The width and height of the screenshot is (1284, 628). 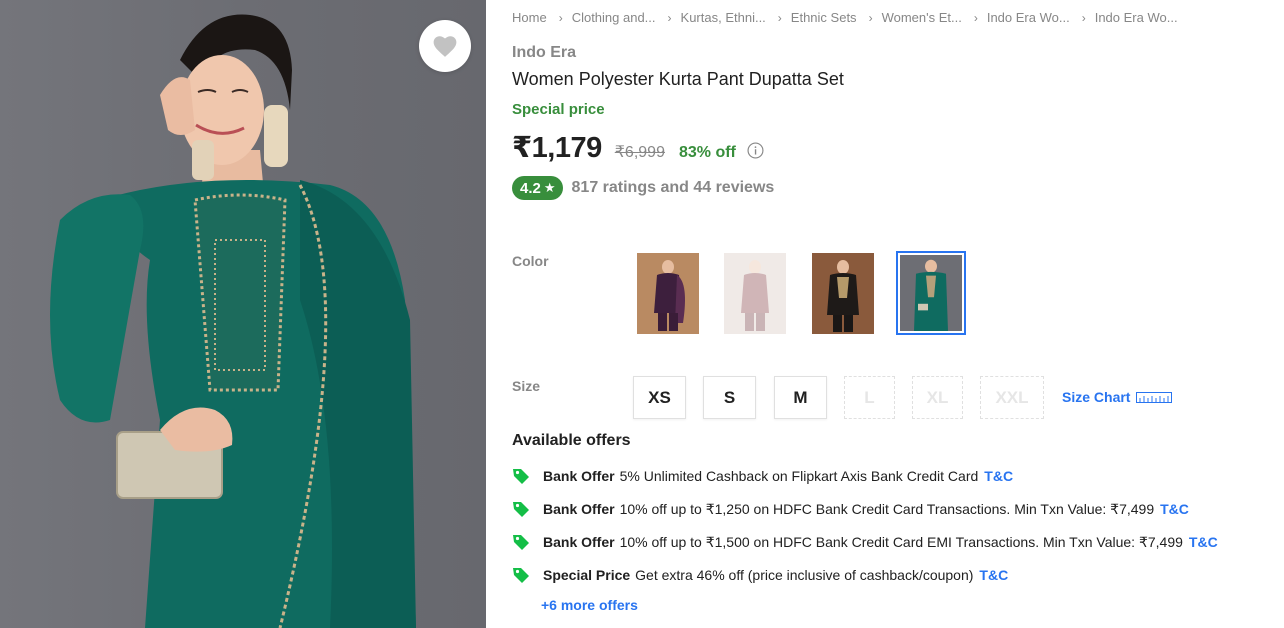 I want to click on price-row: ₹1,179 ₹6,999 83% off, so click(x=638, y=147).